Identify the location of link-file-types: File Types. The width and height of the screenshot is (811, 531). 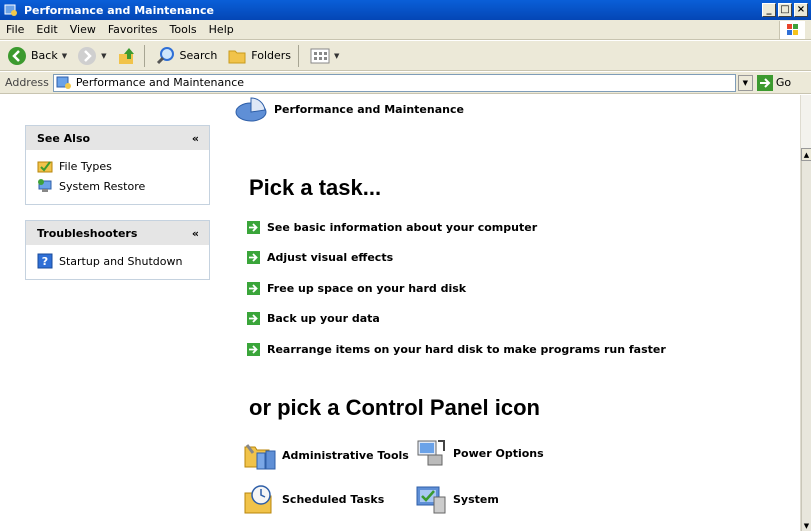
(118, 166).